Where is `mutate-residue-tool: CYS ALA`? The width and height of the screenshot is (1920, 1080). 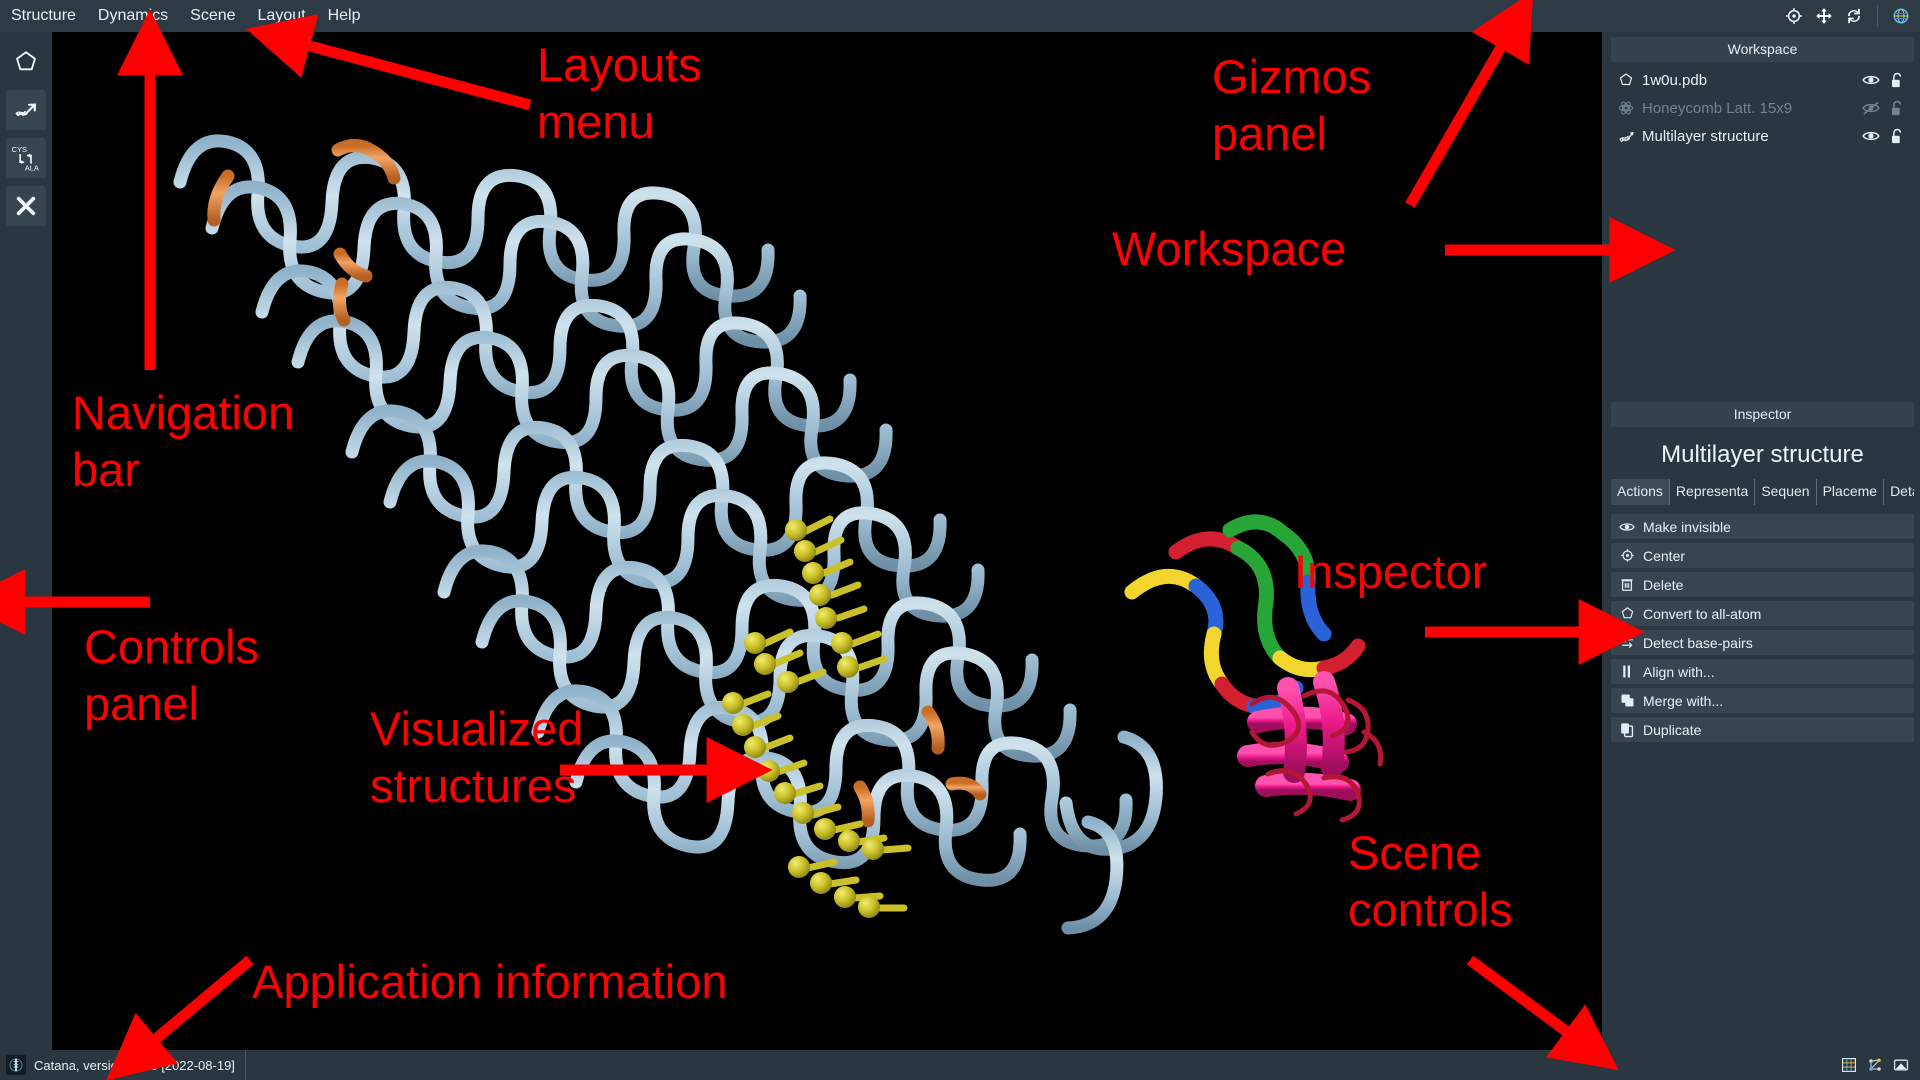
mutate-residue-tool: CYS ALA is located at coordinates (26, 158).